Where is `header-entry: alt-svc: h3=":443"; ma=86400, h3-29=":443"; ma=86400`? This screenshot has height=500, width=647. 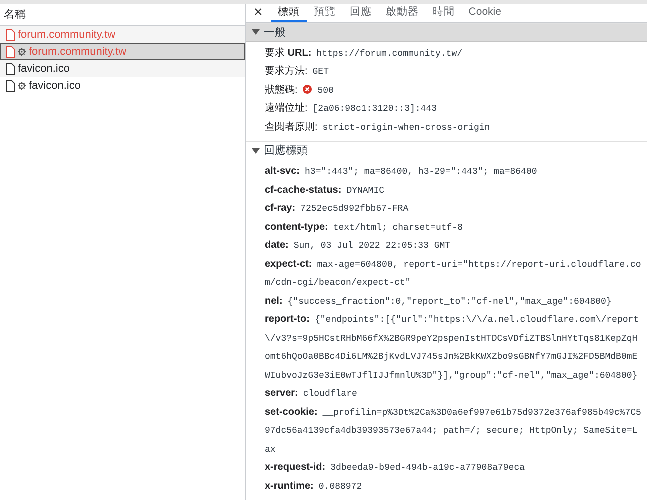
header-entry: alt-svc: h3=":443"; ma=86400, h3-29=":443"; ma=86400 is located at coordinates (401, 172).